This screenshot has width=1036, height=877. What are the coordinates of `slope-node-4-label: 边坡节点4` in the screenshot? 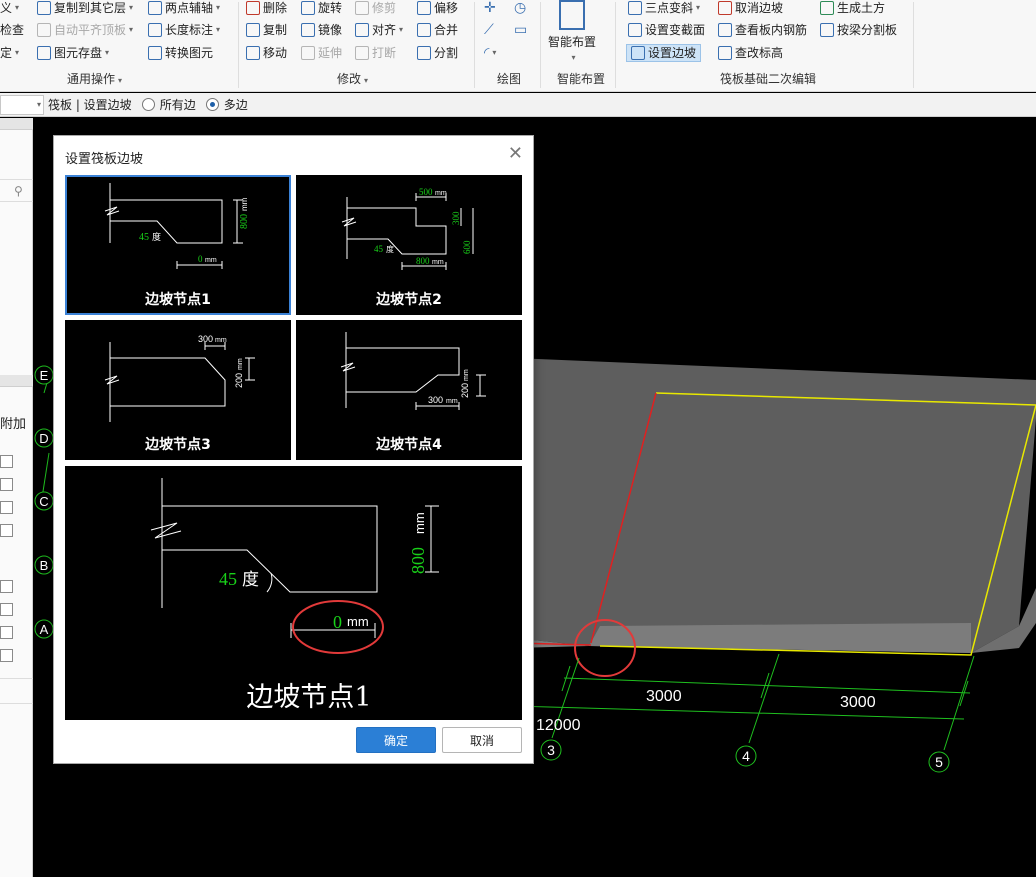 It's located at (408, 444).